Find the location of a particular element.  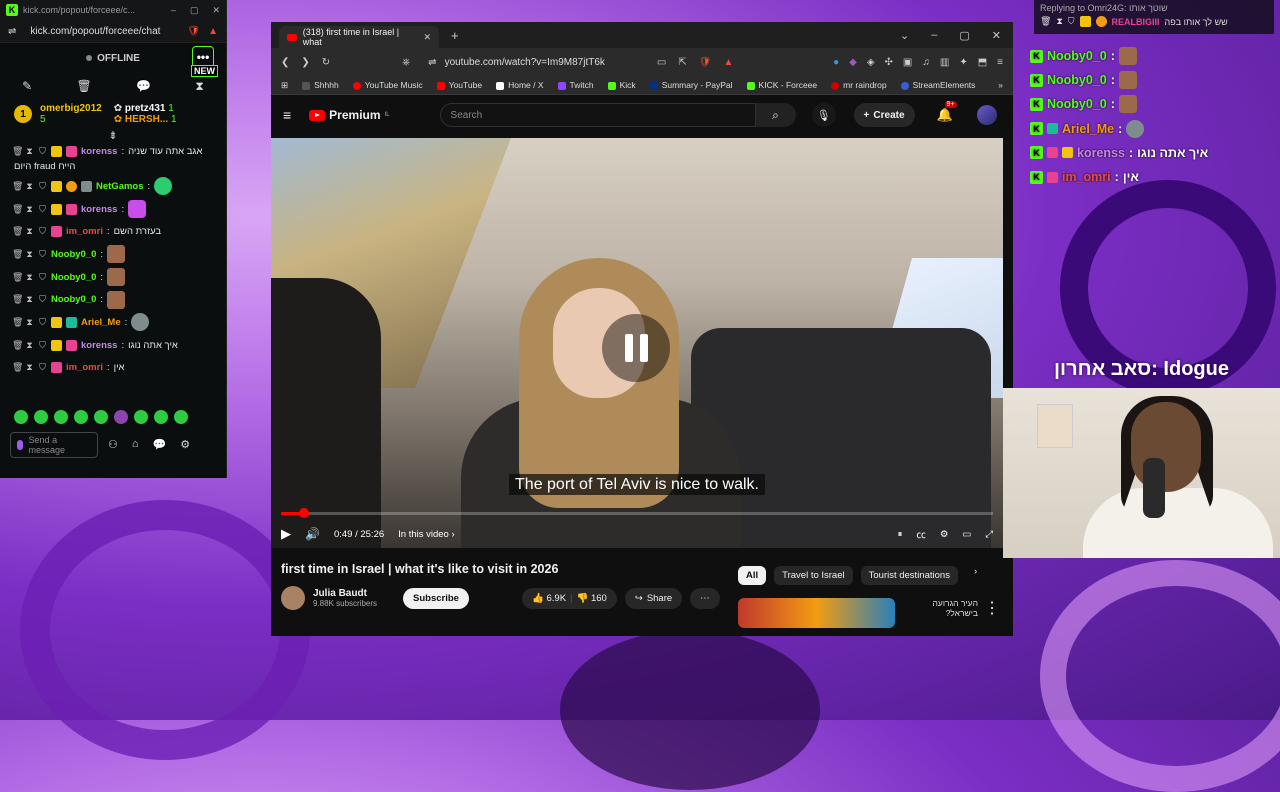

extension-icon: ◈ is located at coordinates (871, 62).